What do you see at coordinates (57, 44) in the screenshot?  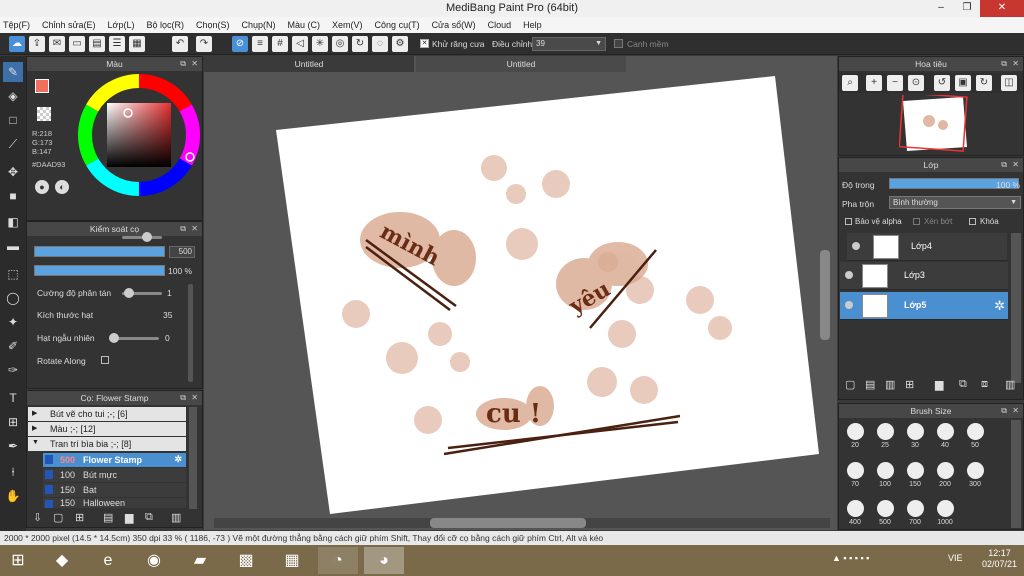 I see `comment-icon: ✉` at bounding box center [57, 44].